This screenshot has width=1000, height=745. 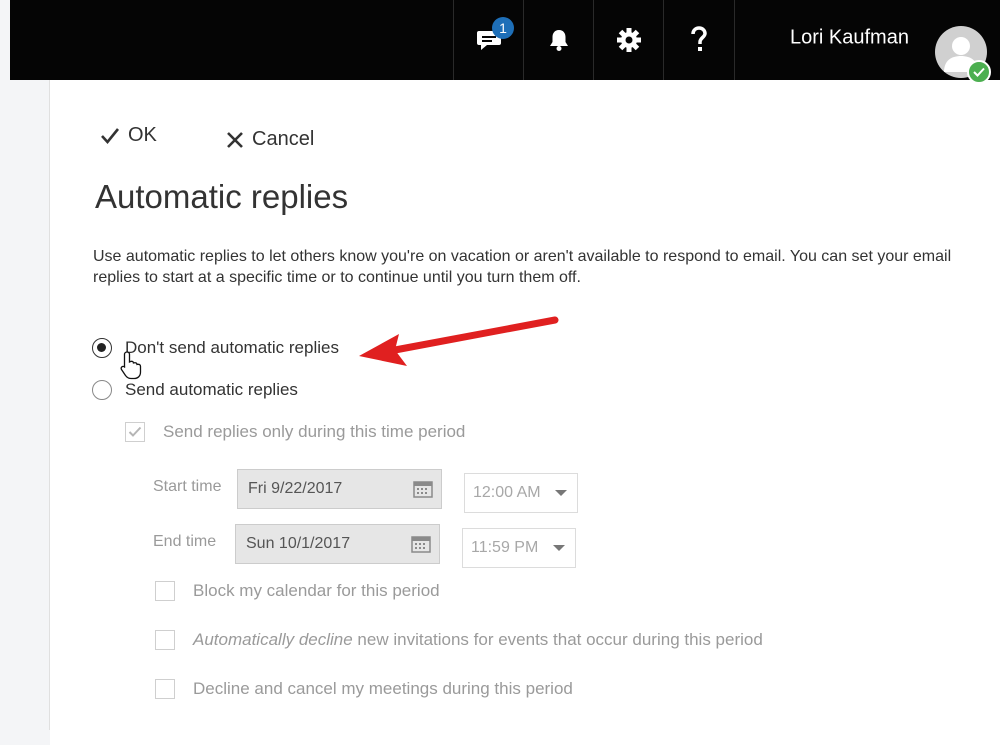 I want to click on start-time-dropdown: 12:00 AM, so click(x=521, y=493).